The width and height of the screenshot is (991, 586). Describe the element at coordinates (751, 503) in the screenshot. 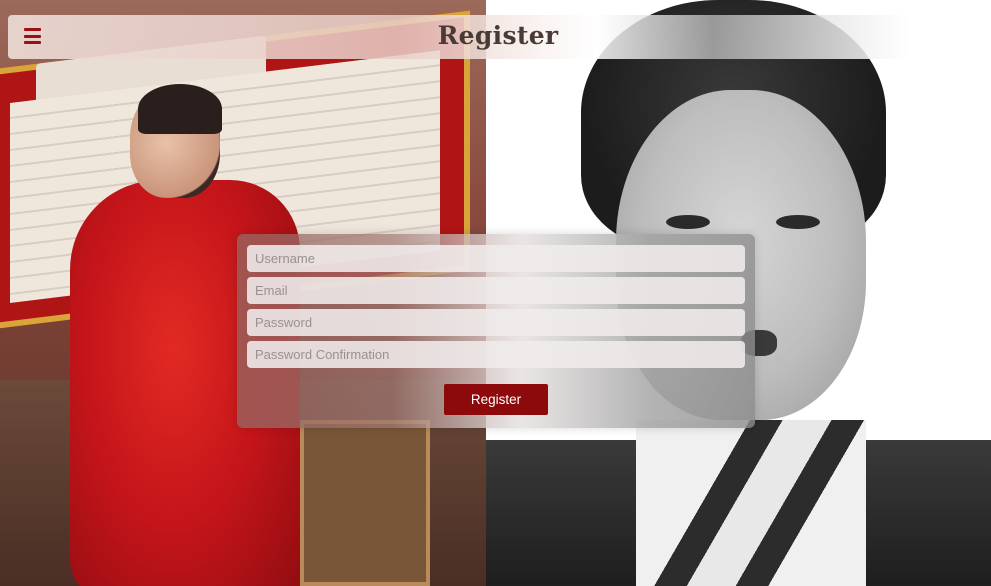

I see `portrait-collar` at that location.